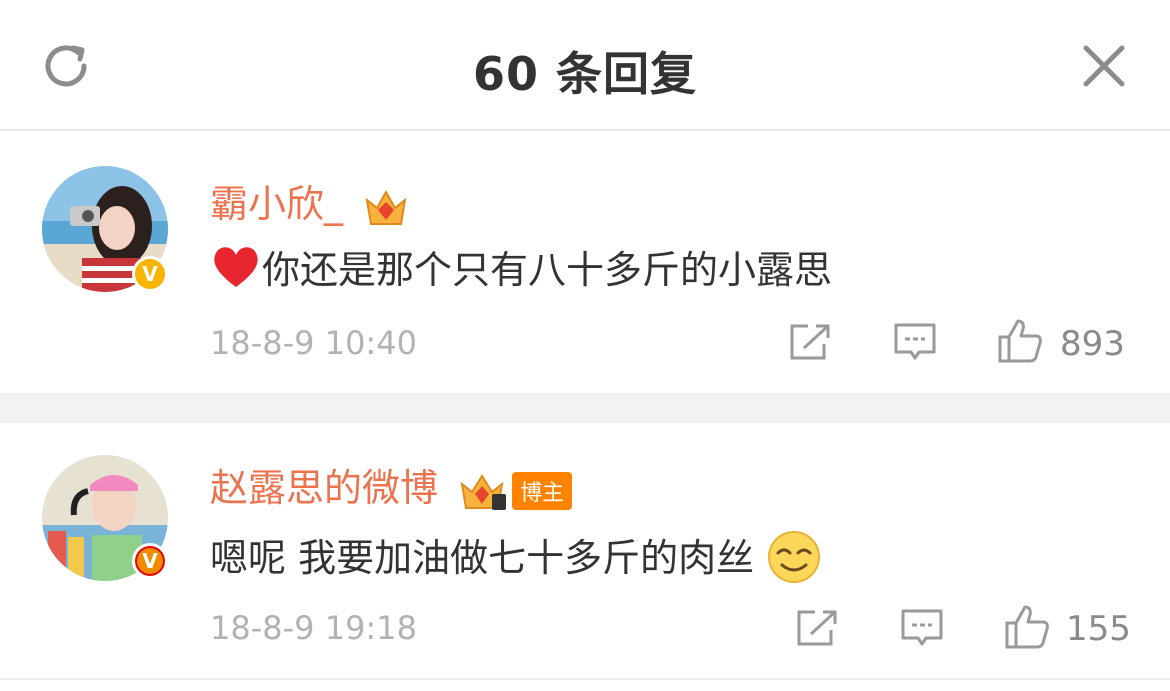  Describe the element at coordinates (542, 490) in the screenshot. I see `author-tag: 博主` at that location.